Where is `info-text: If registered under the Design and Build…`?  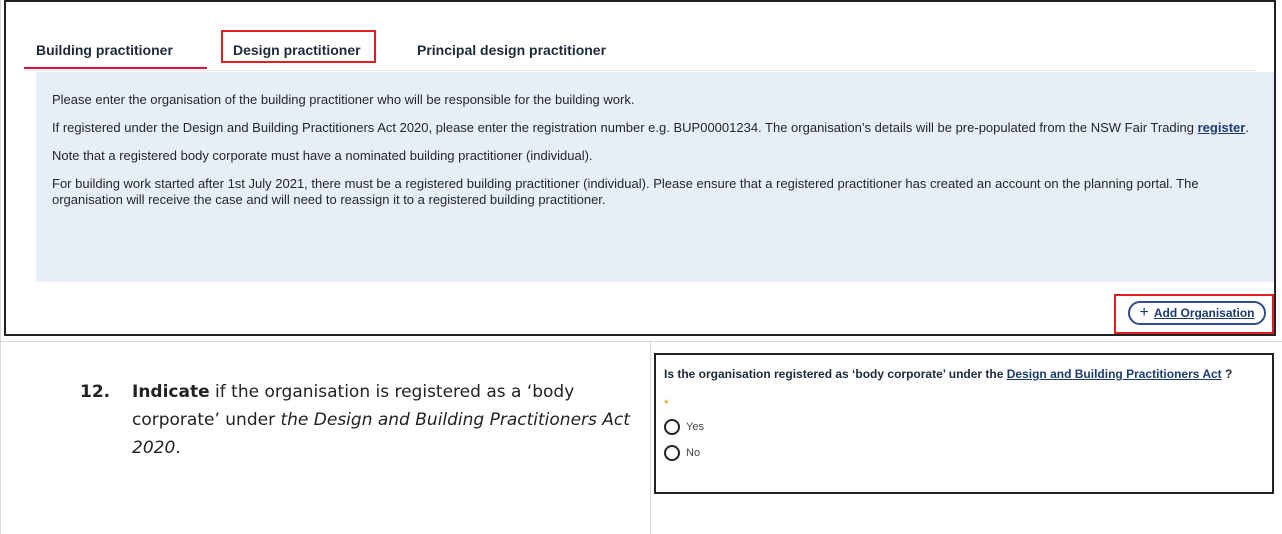
info-text: If registered under the Design and Build… is located at coordinates (625, 127).